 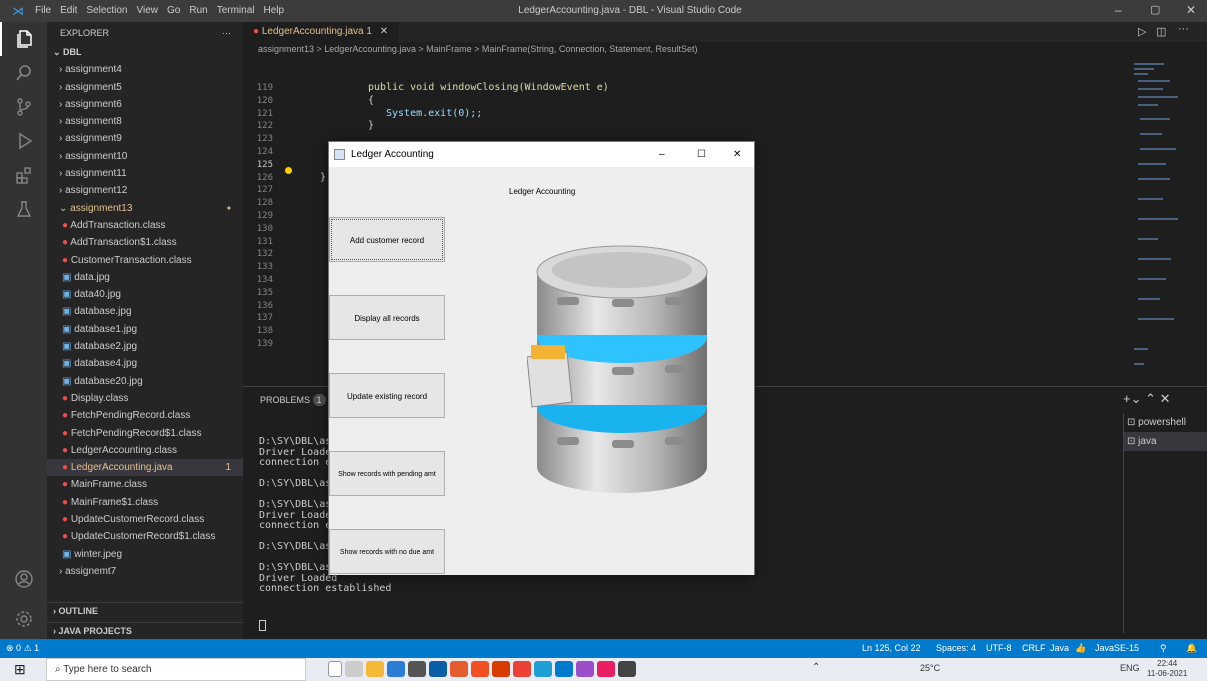 I want to click on lightbulb-icon, so click(x=288, y=170).